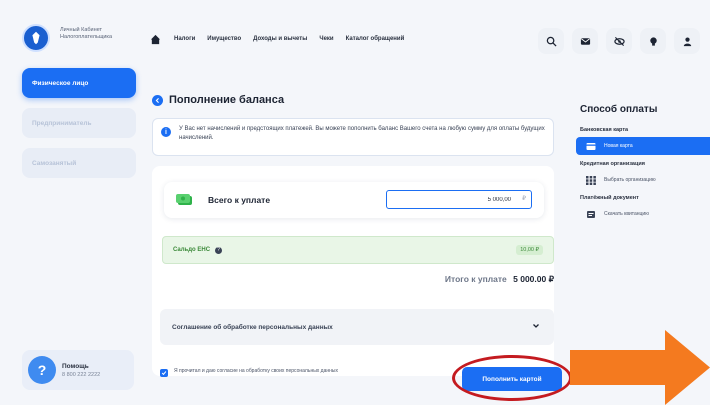 The width and height of the screenshot is (710, 405). What do you see at coordinates (164, 373) in the screenshot?
I see `consent-checkbox` at bounding box center [164, 373].